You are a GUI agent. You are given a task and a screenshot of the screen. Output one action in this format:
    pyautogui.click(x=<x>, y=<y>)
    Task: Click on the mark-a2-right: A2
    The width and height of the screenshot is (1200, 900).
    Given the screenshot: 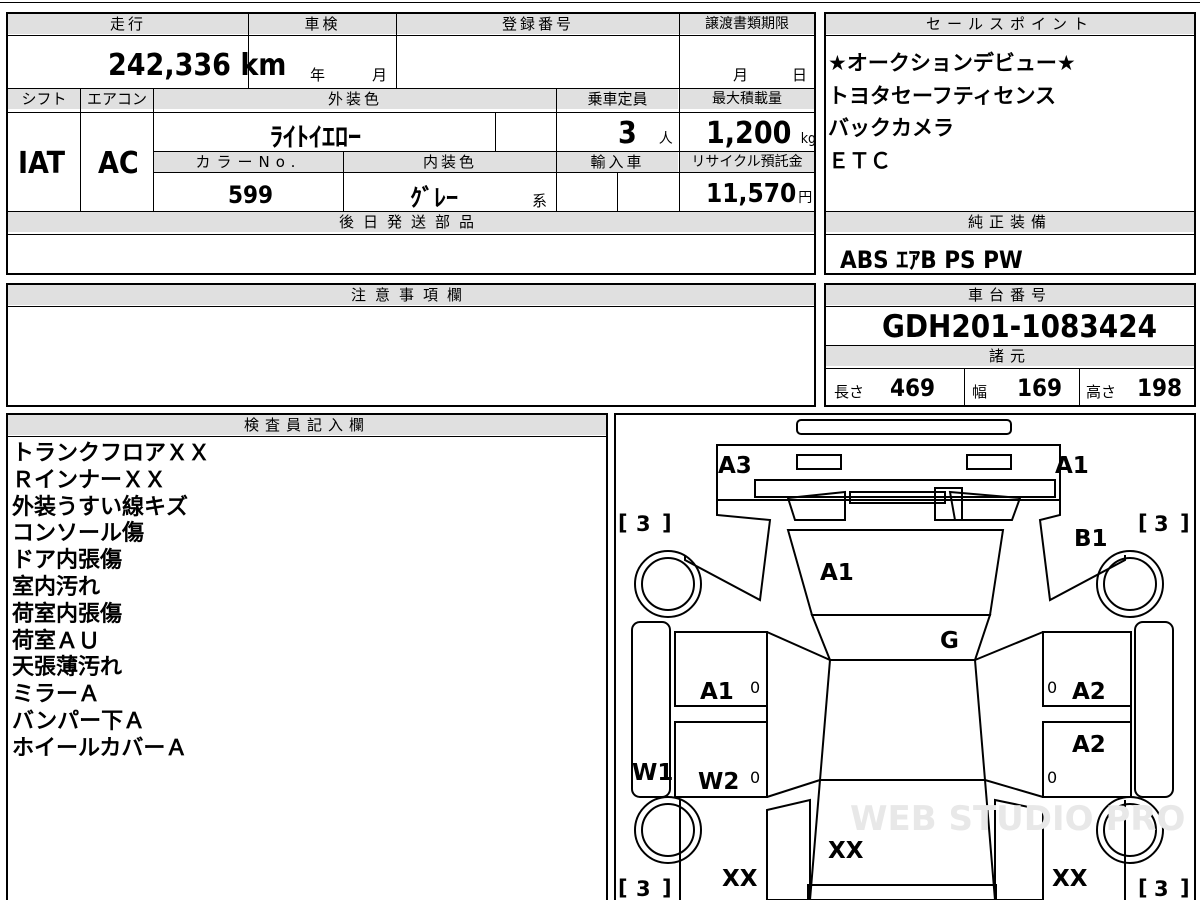 What is the action you would take?
    pyautogui.click(x=1089, y=692)
    